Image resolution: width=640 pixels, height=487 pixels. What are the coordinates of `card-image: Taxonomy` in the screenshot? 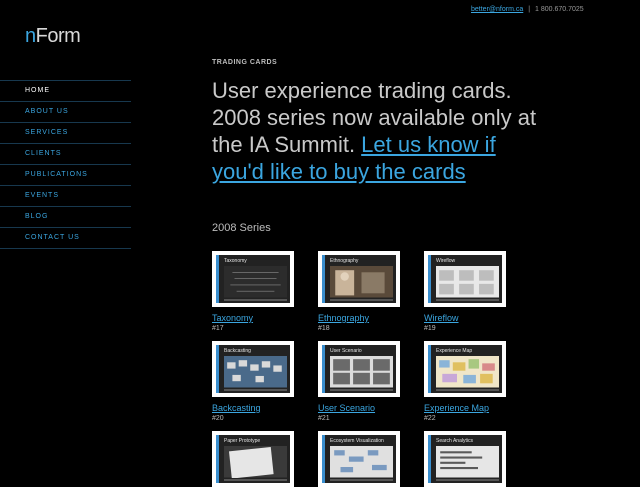 It's located at (253, 279).